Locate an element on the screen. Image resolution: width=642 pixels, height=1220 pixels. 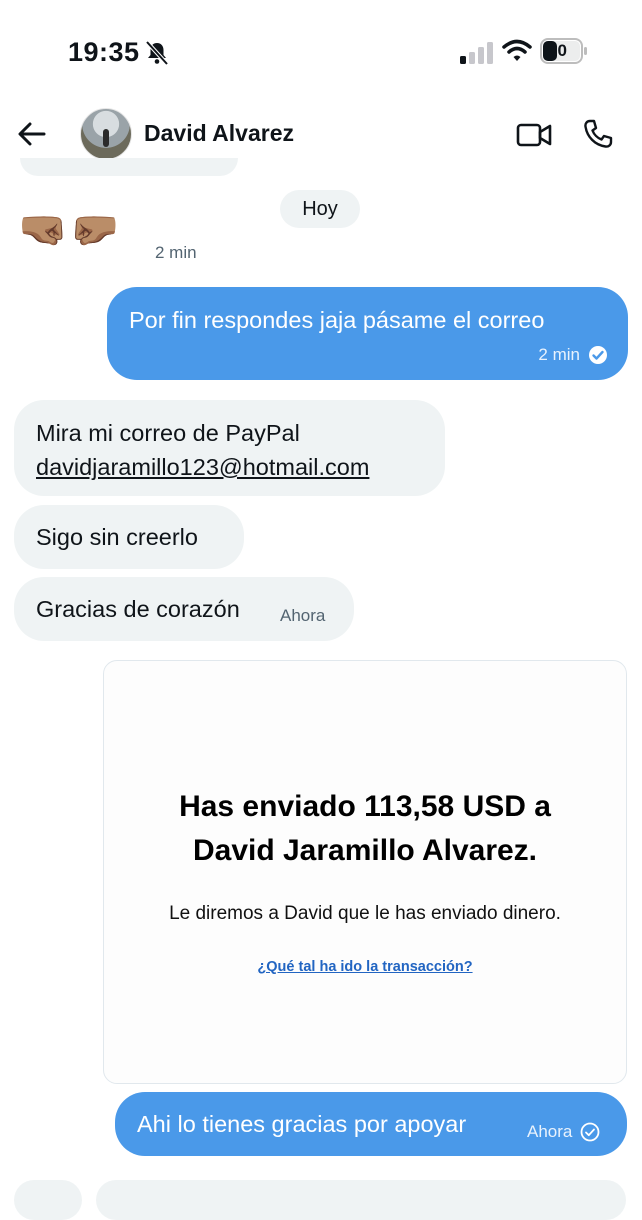
message-composer is located at coordinates (361, 1200).